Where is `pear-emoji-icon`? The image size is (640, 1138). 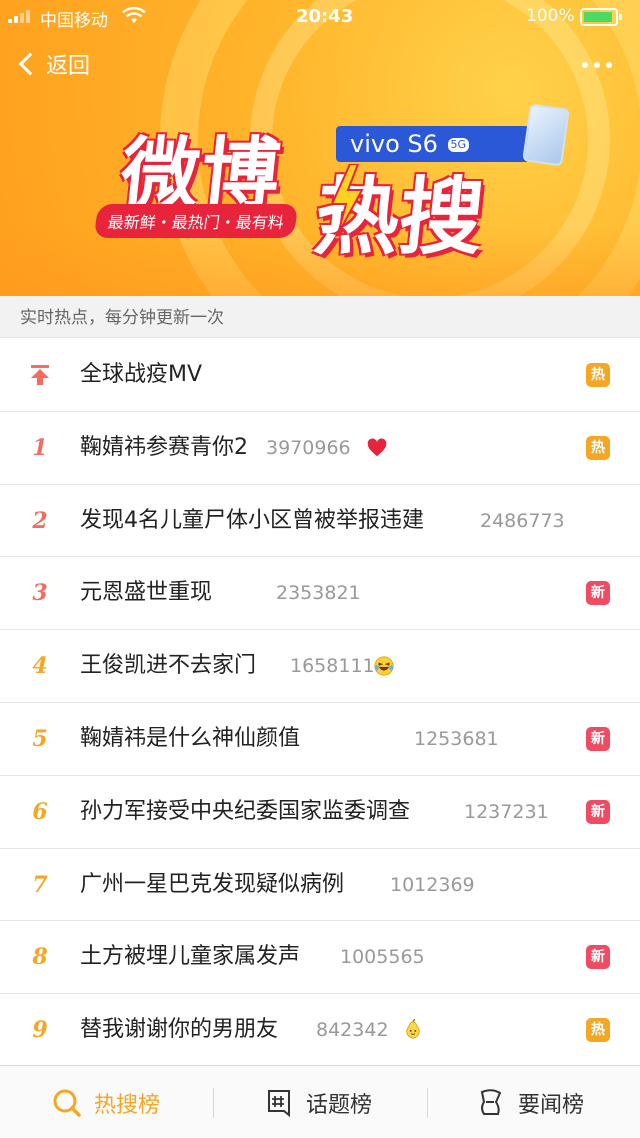 pear-emoji-icon is located at coordinates (413, 1029).